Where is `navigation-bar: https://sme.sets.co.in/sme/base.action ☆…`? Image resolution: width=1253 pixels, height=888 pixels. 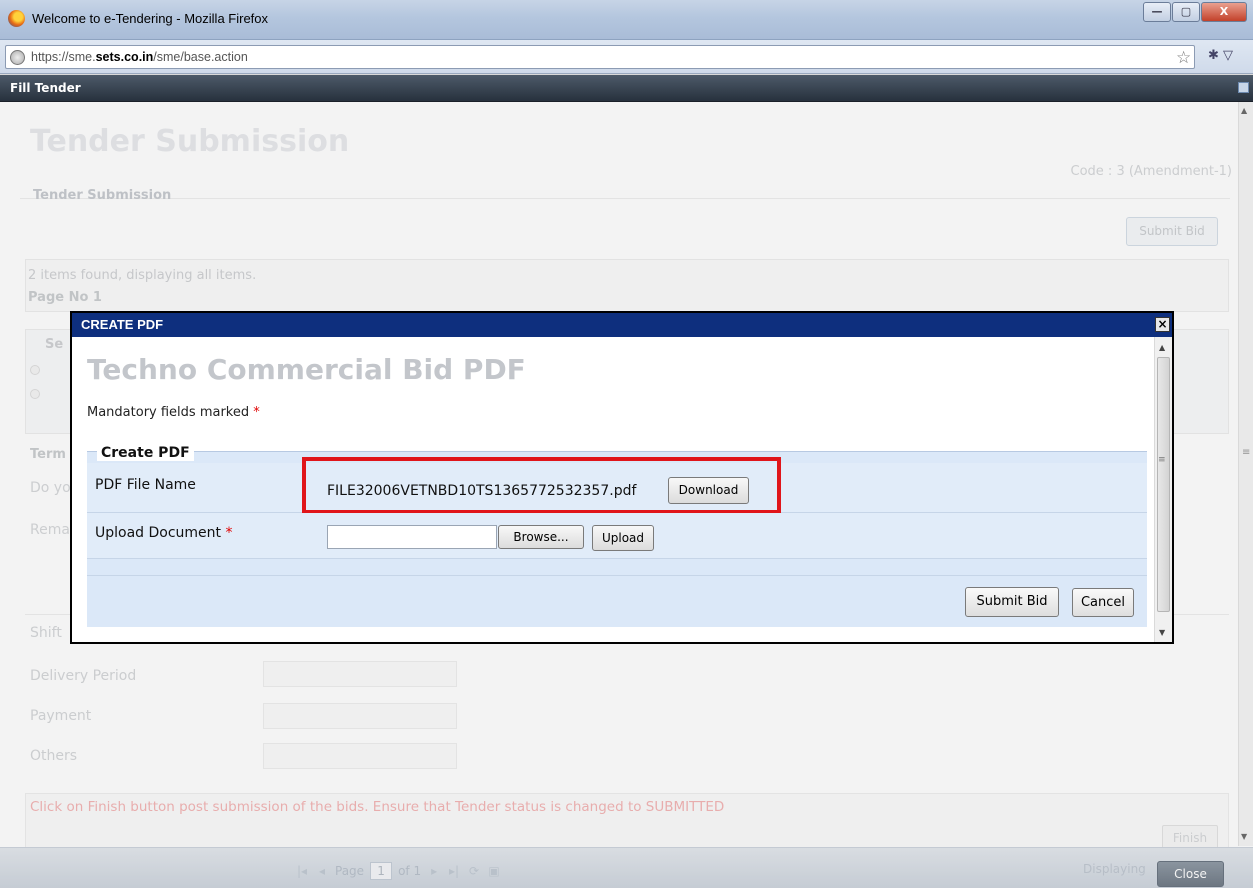
navigation-bar: https://sme.sets.co.in/sme/base.action ☆… is located at coordinates (626, 57).